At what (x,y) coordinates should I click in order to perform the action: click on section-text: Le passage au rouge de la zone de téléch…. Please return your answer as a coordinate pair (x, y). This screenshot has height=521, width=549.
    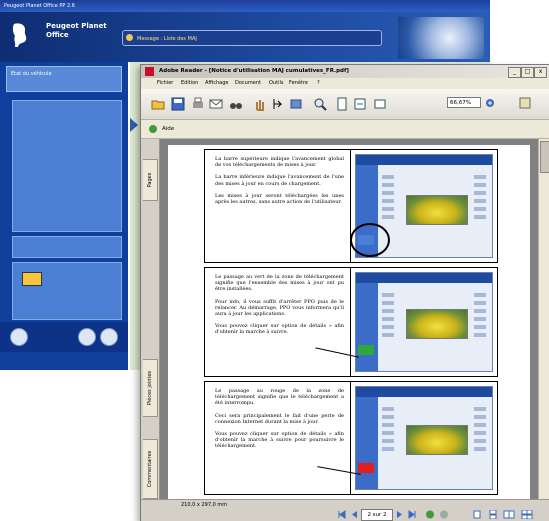
    Looking at the image, I should click on (278, 438).